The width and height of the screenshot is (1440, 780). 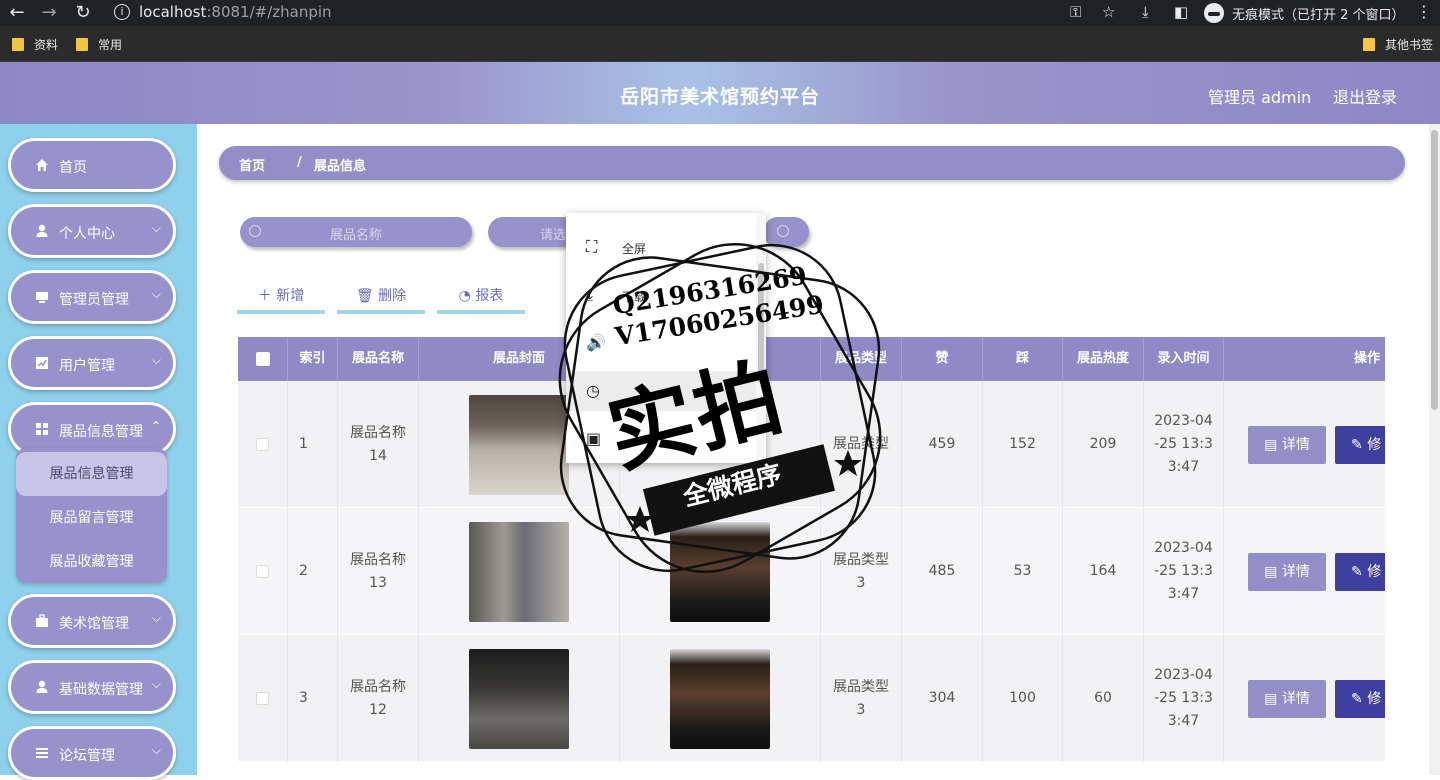 I want to click on home-icon, so click(x=42, y=165).